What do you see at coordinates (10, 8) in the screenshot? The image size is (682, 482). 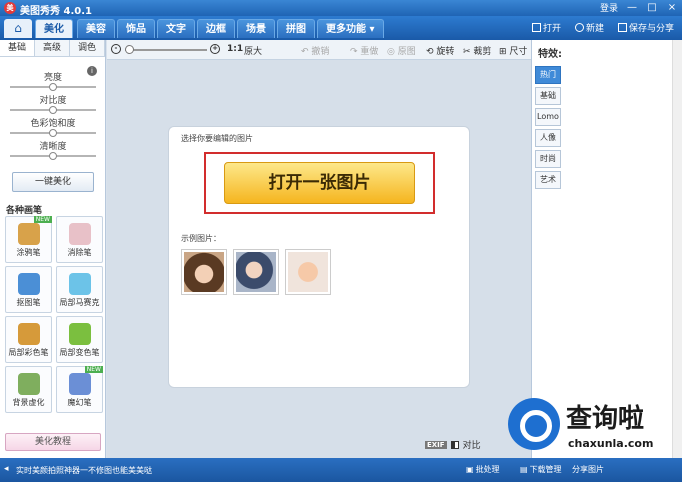 I see `app-logo-icon: 美` at bounding box center [10, 8].